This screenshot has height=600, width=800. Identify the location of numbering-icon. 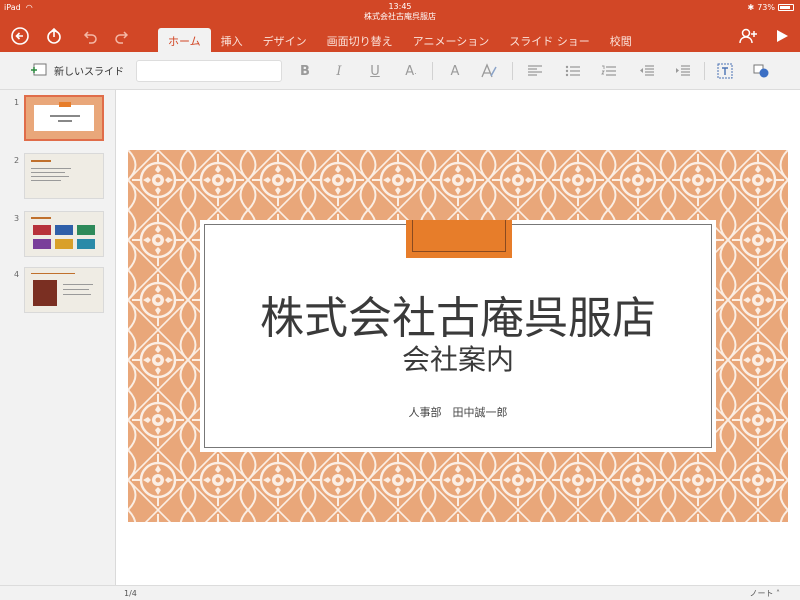
(609, 71).